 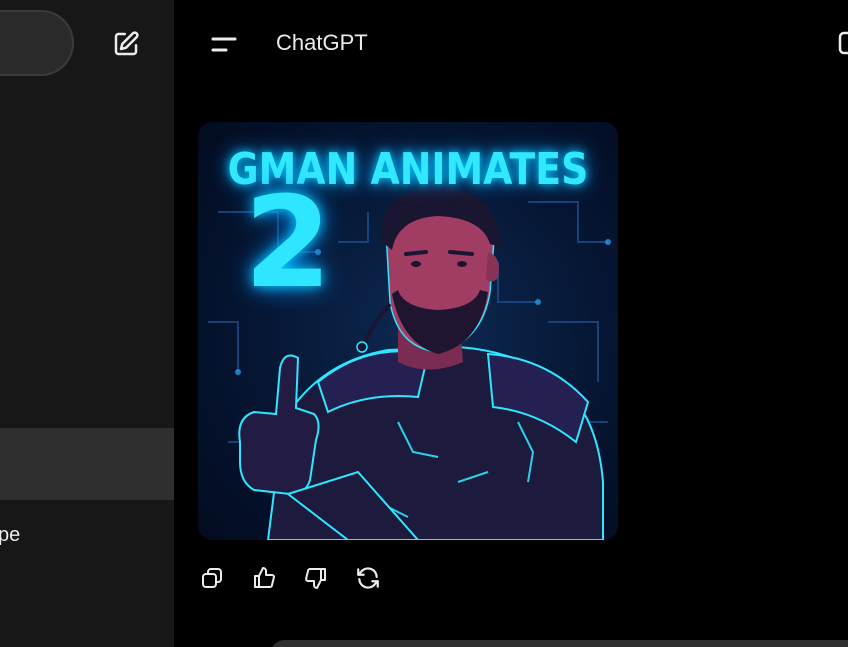 I want to click on header-edit-button, so click(x=842, y=43).